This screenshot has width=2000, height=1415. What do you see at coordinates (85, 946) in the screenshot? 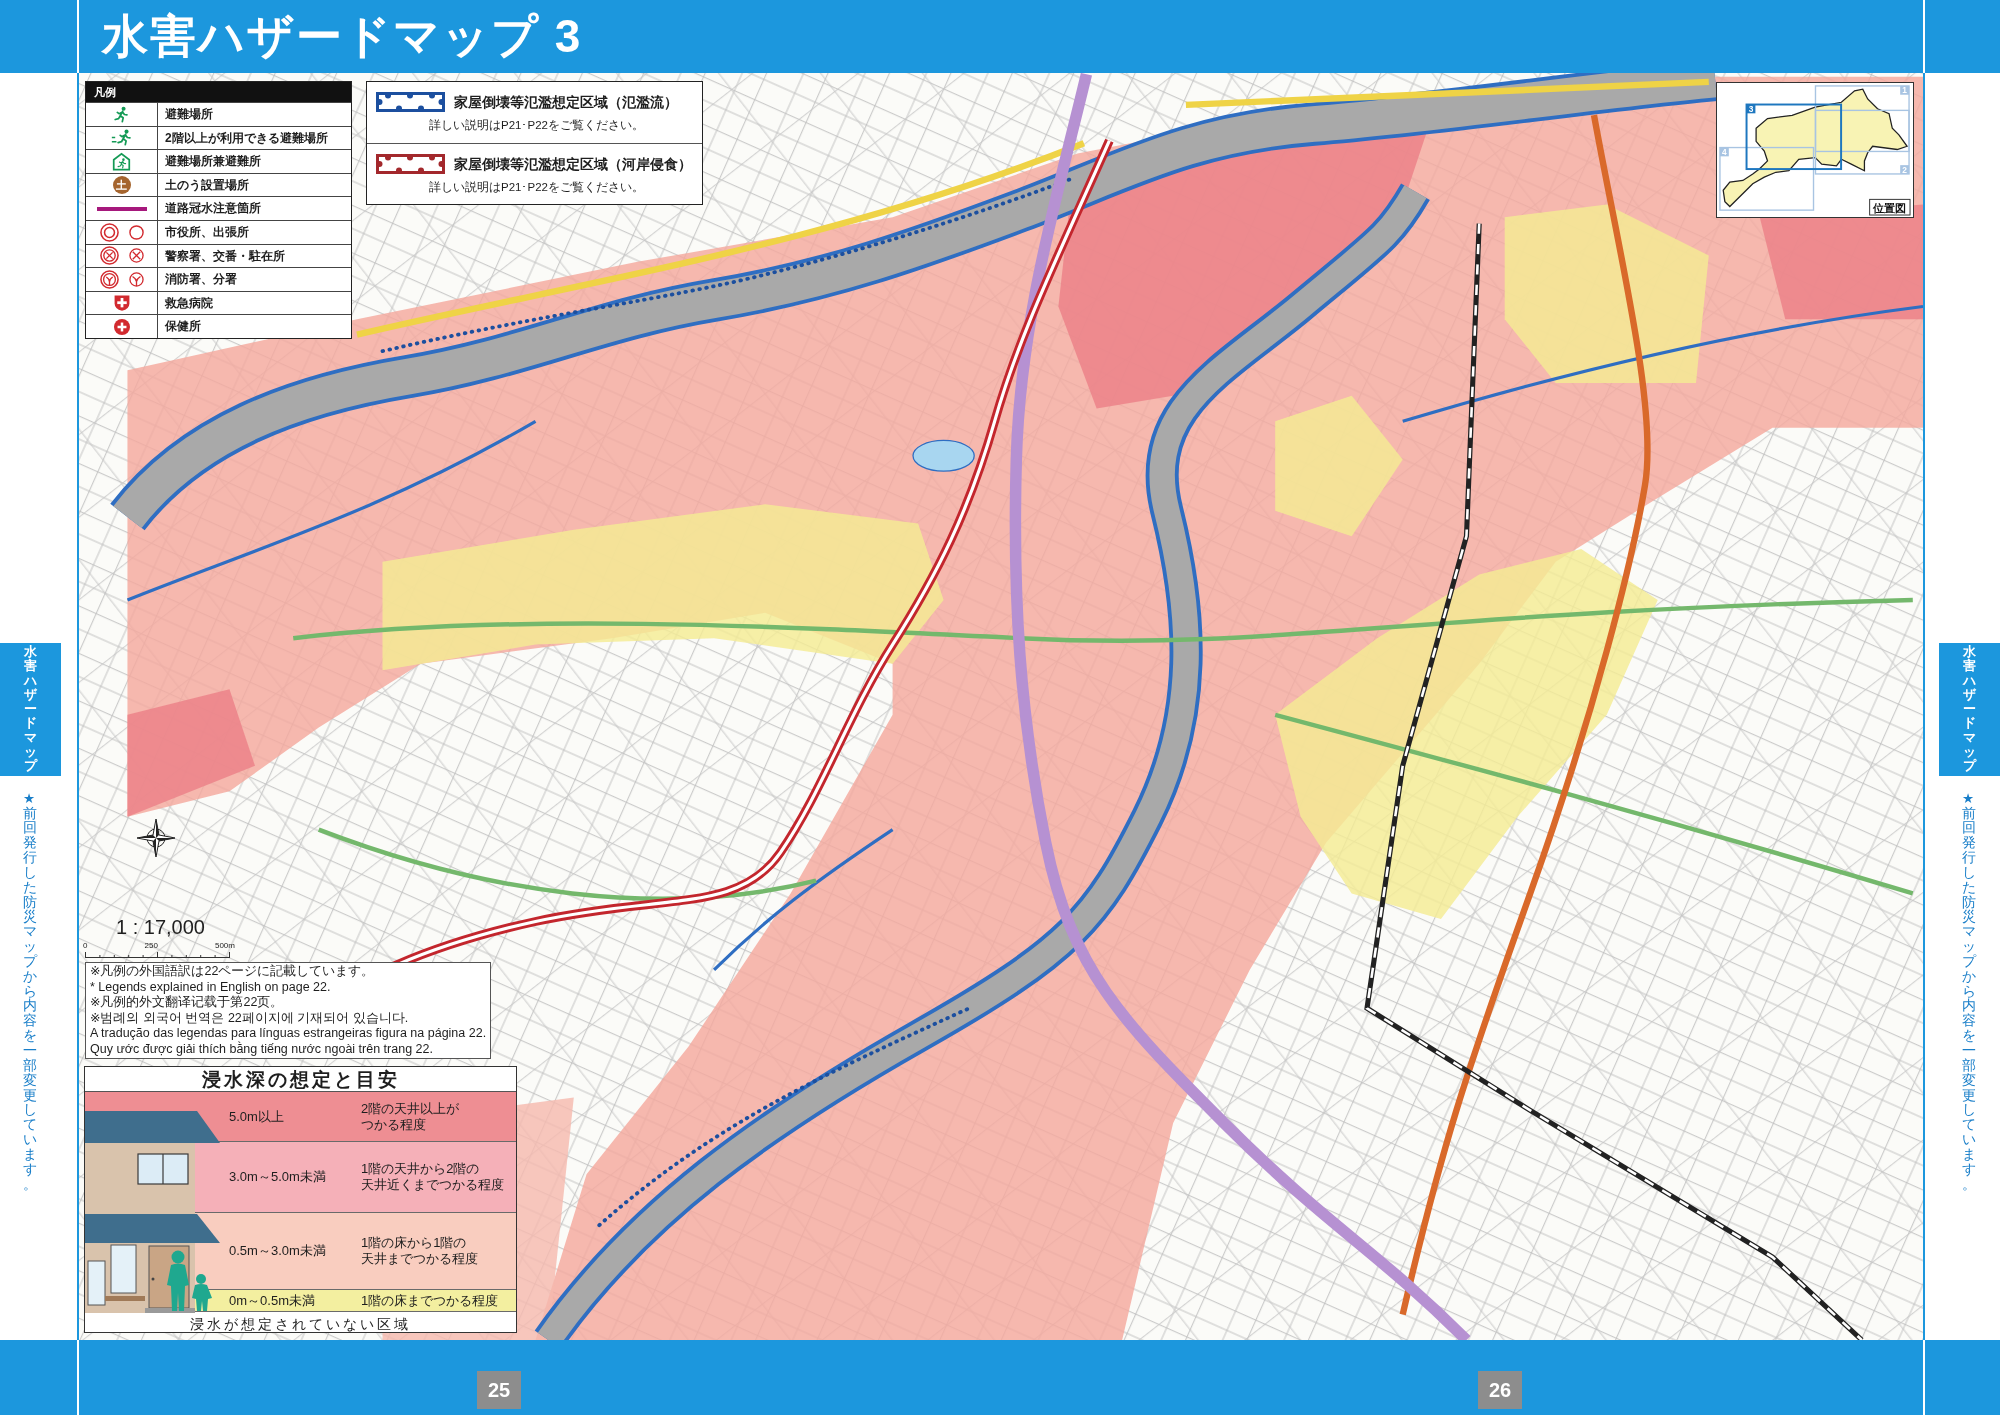
I see `scale-label: 0` at bounding box center [85, 946].